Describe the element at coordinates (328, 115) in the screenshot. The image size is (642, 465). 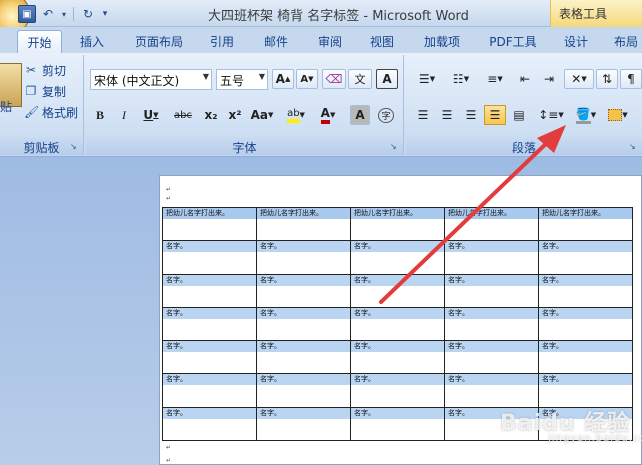
I see `font-color-button: A ▼` at that location.